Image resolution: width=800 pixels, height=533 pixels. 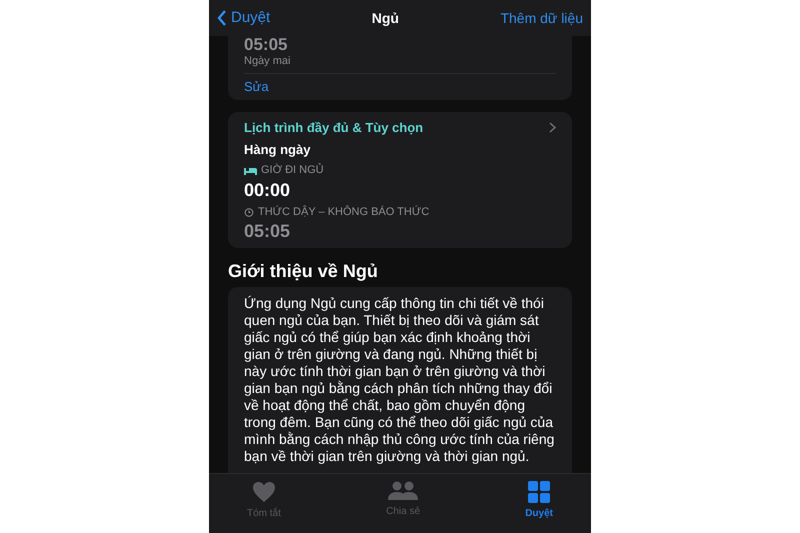 What do you see at coordinates (278, 149) in the screenshot?
I see `repeat-label: Hàng ngày` at bounding box center [278, 149].